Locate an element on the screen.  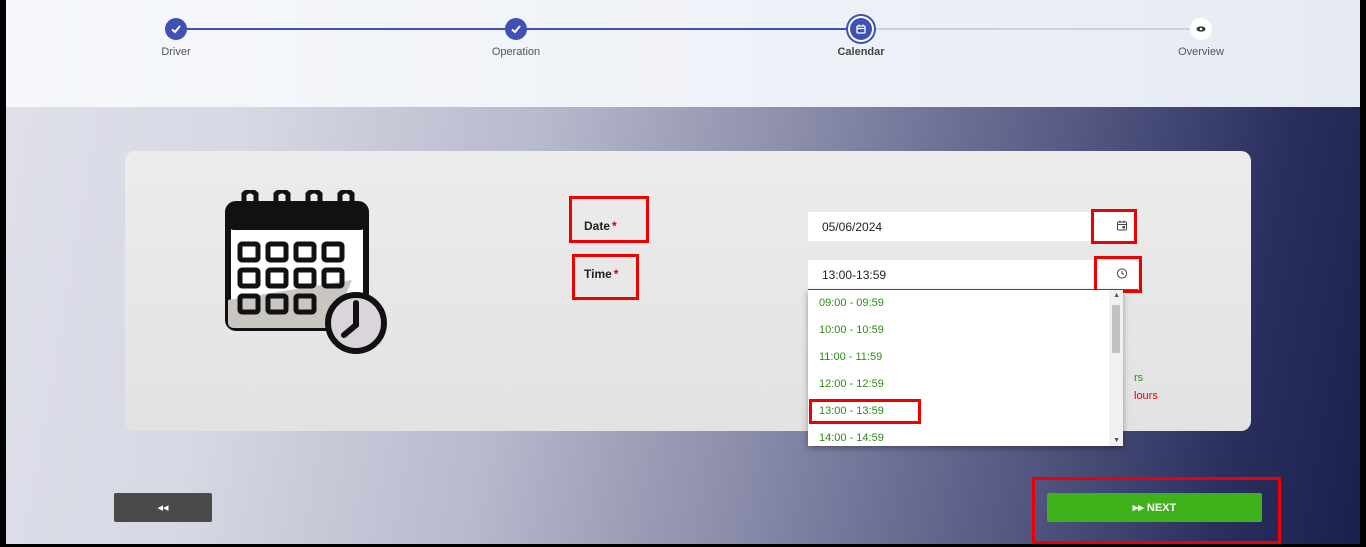
scroll-up-icon: ▲ is located at coordinates (1116, 295).